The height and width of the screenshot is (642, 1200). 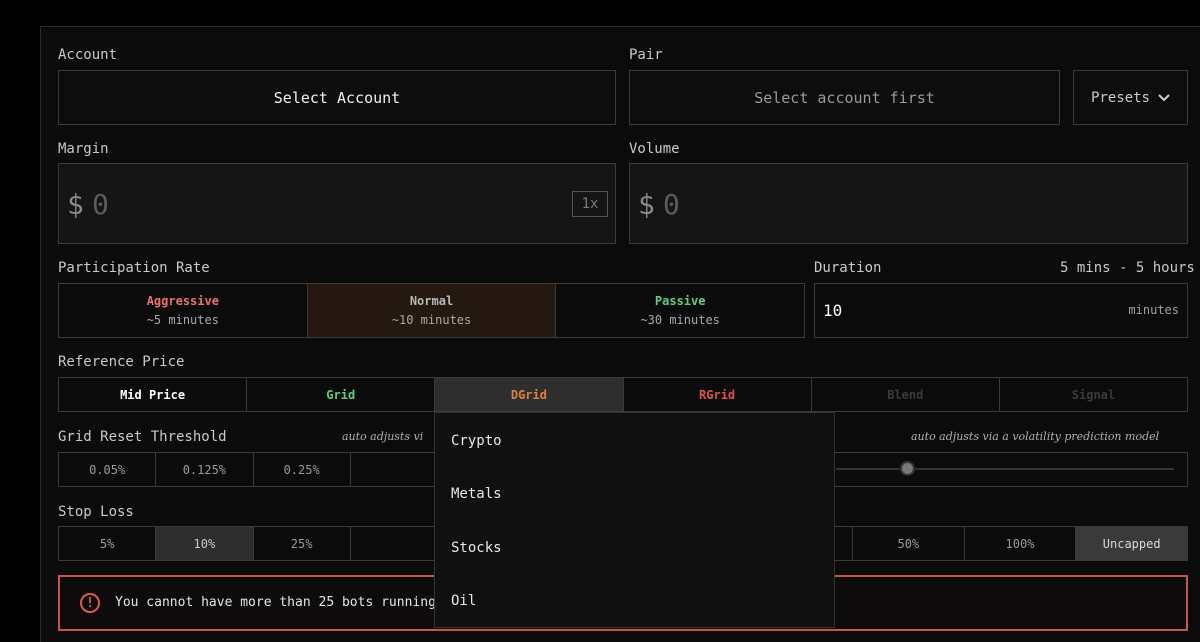 What do you see at coordinates (476, 494) in the screenshot?
I see `dropdown-option-metals: Metals` at bounding box center [476, 494].